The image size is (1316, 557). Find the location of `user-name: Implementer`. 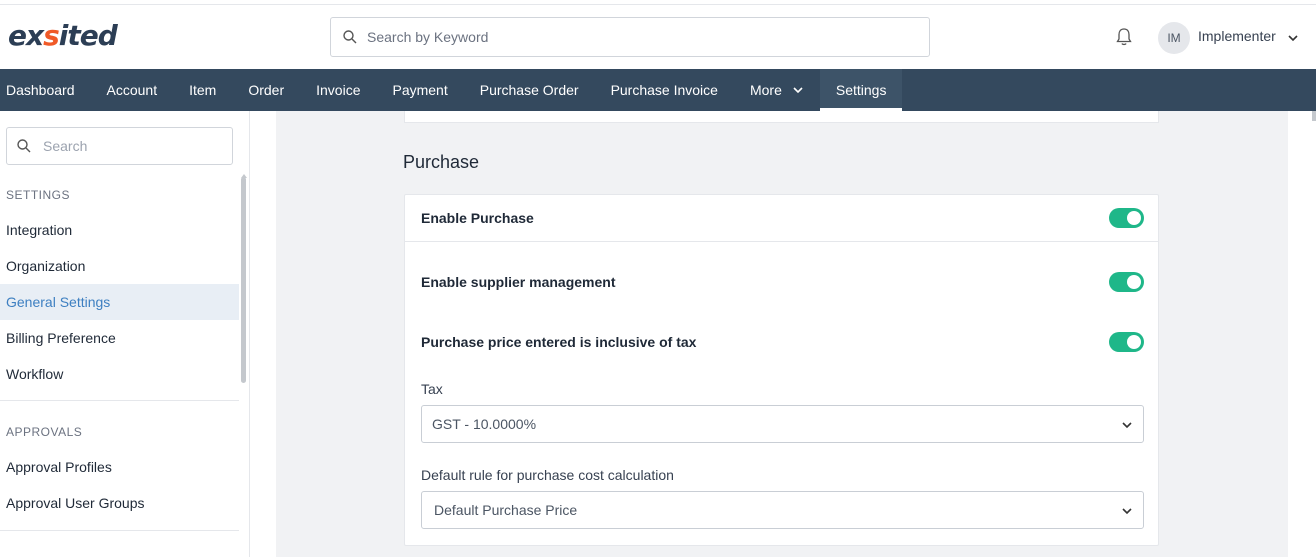

user-name: Implementer is located at coordinates (1237, 36).